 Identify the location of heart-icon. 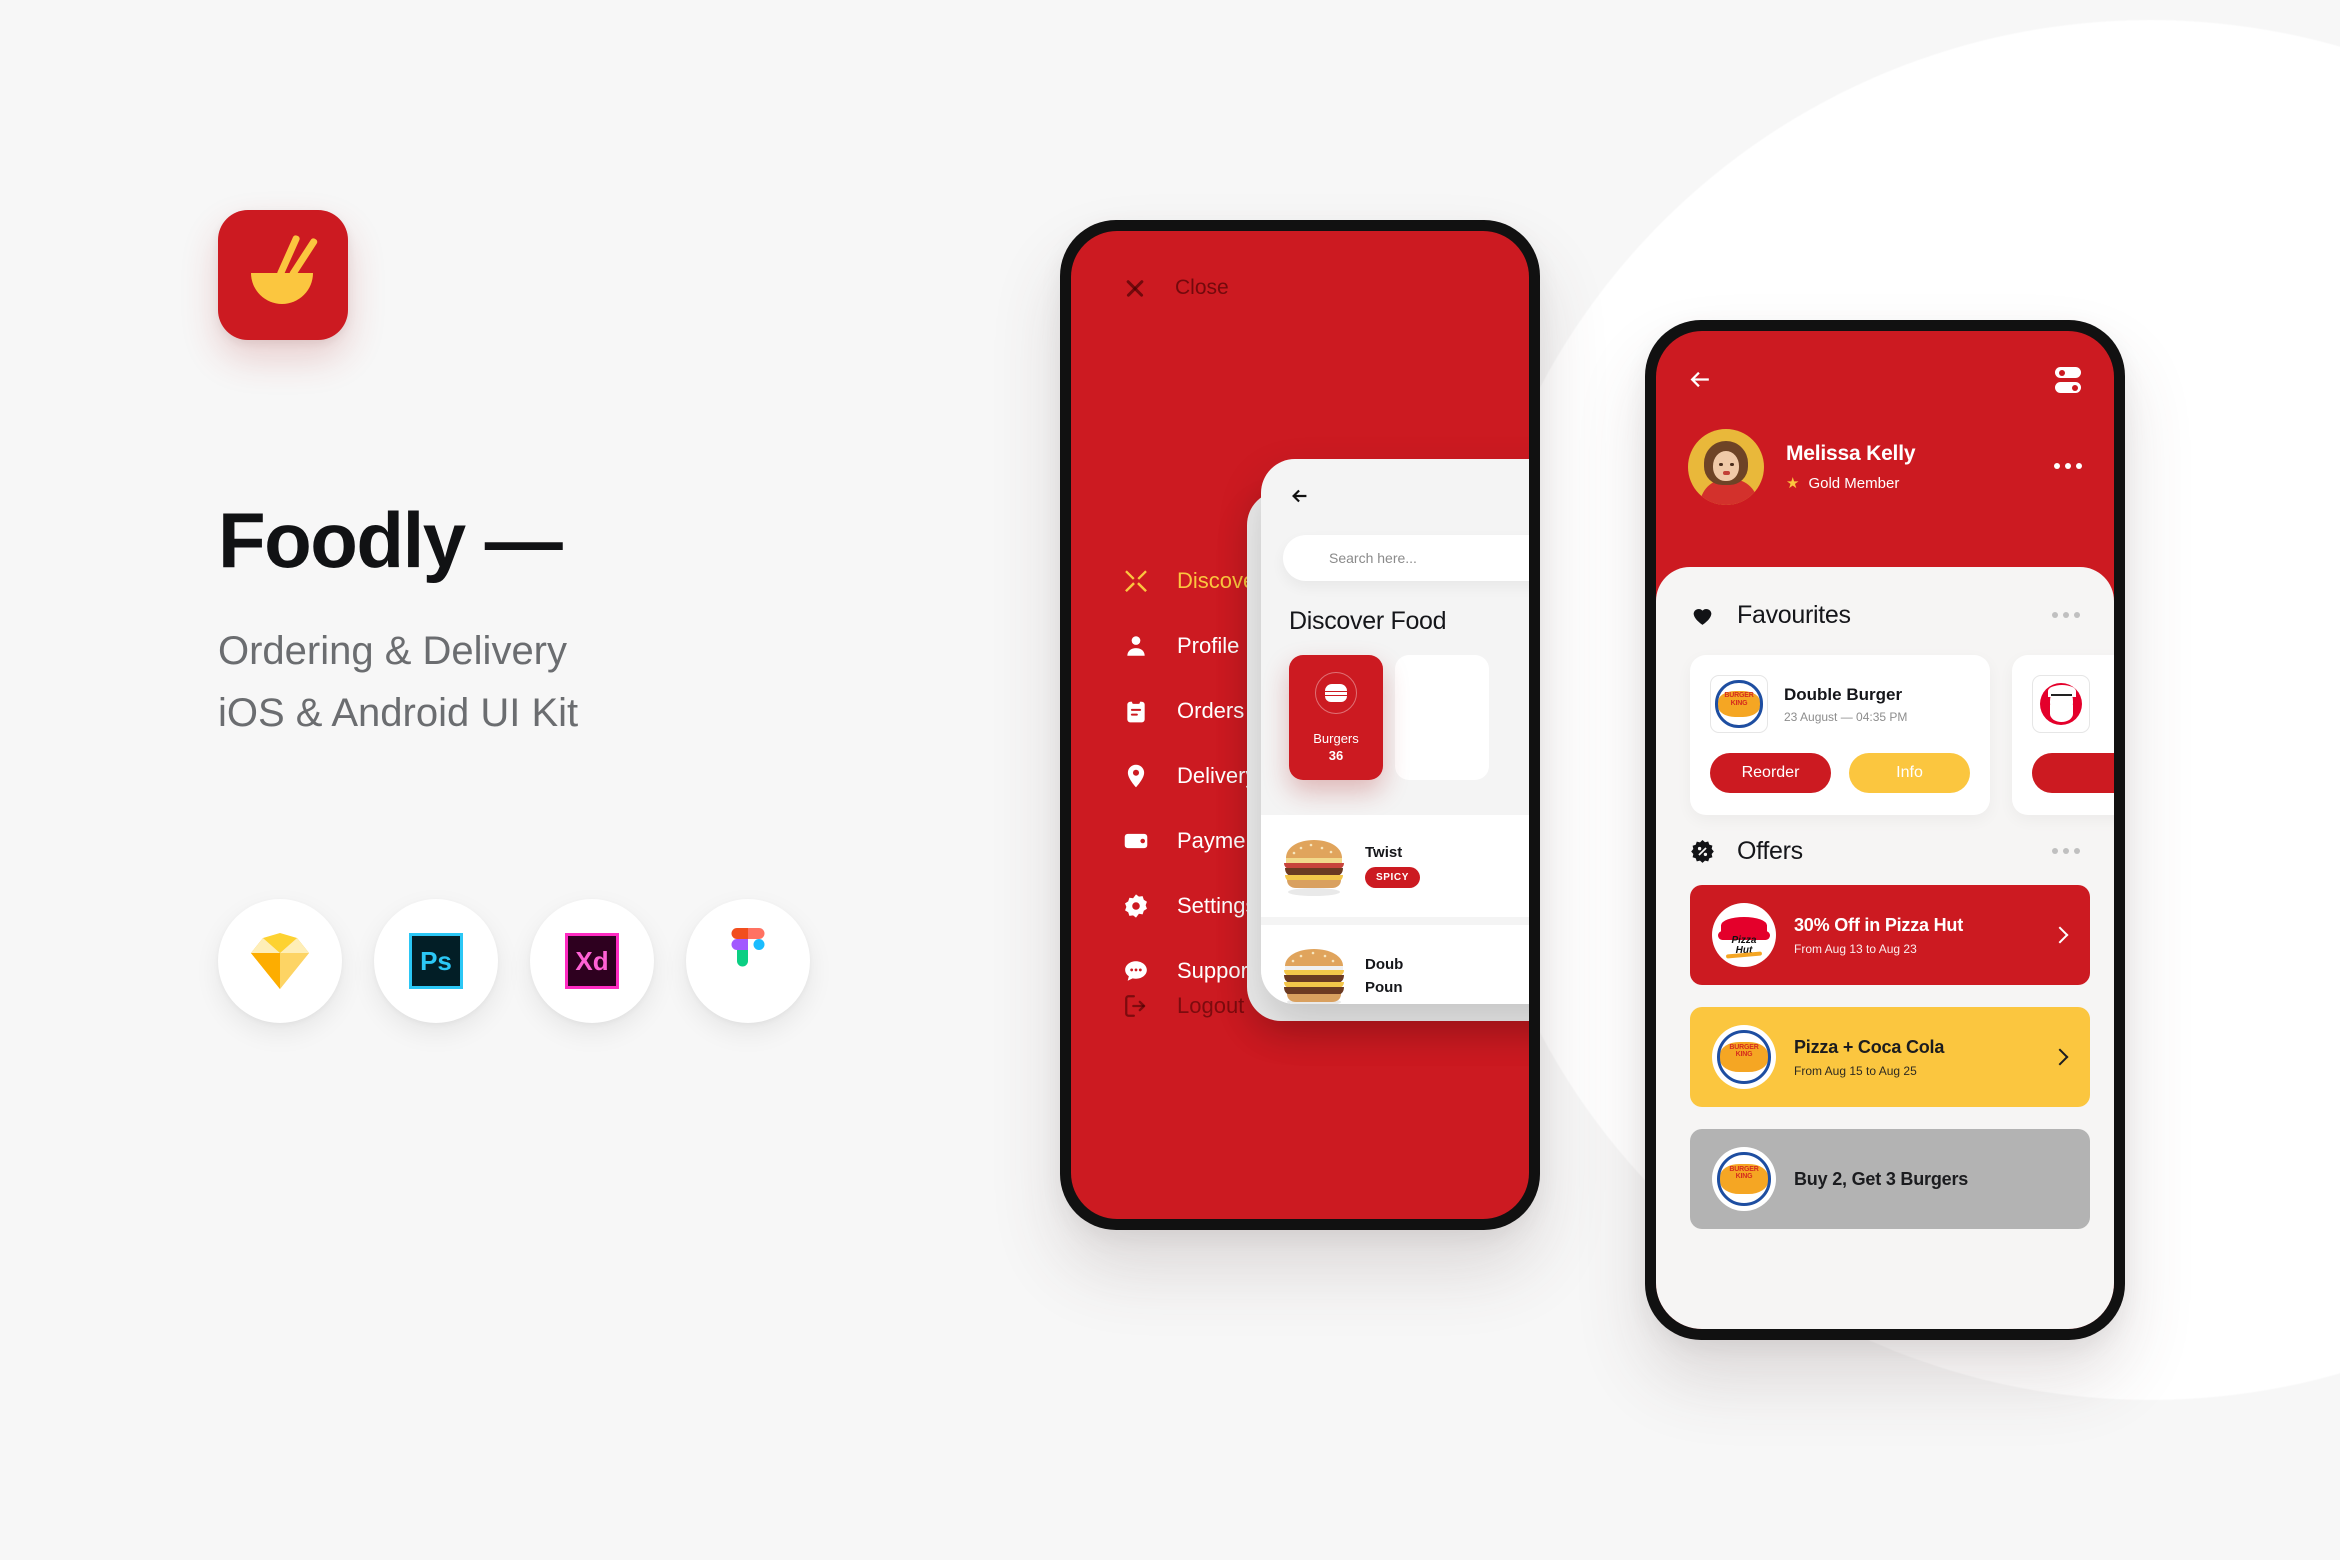
(1702, 615).